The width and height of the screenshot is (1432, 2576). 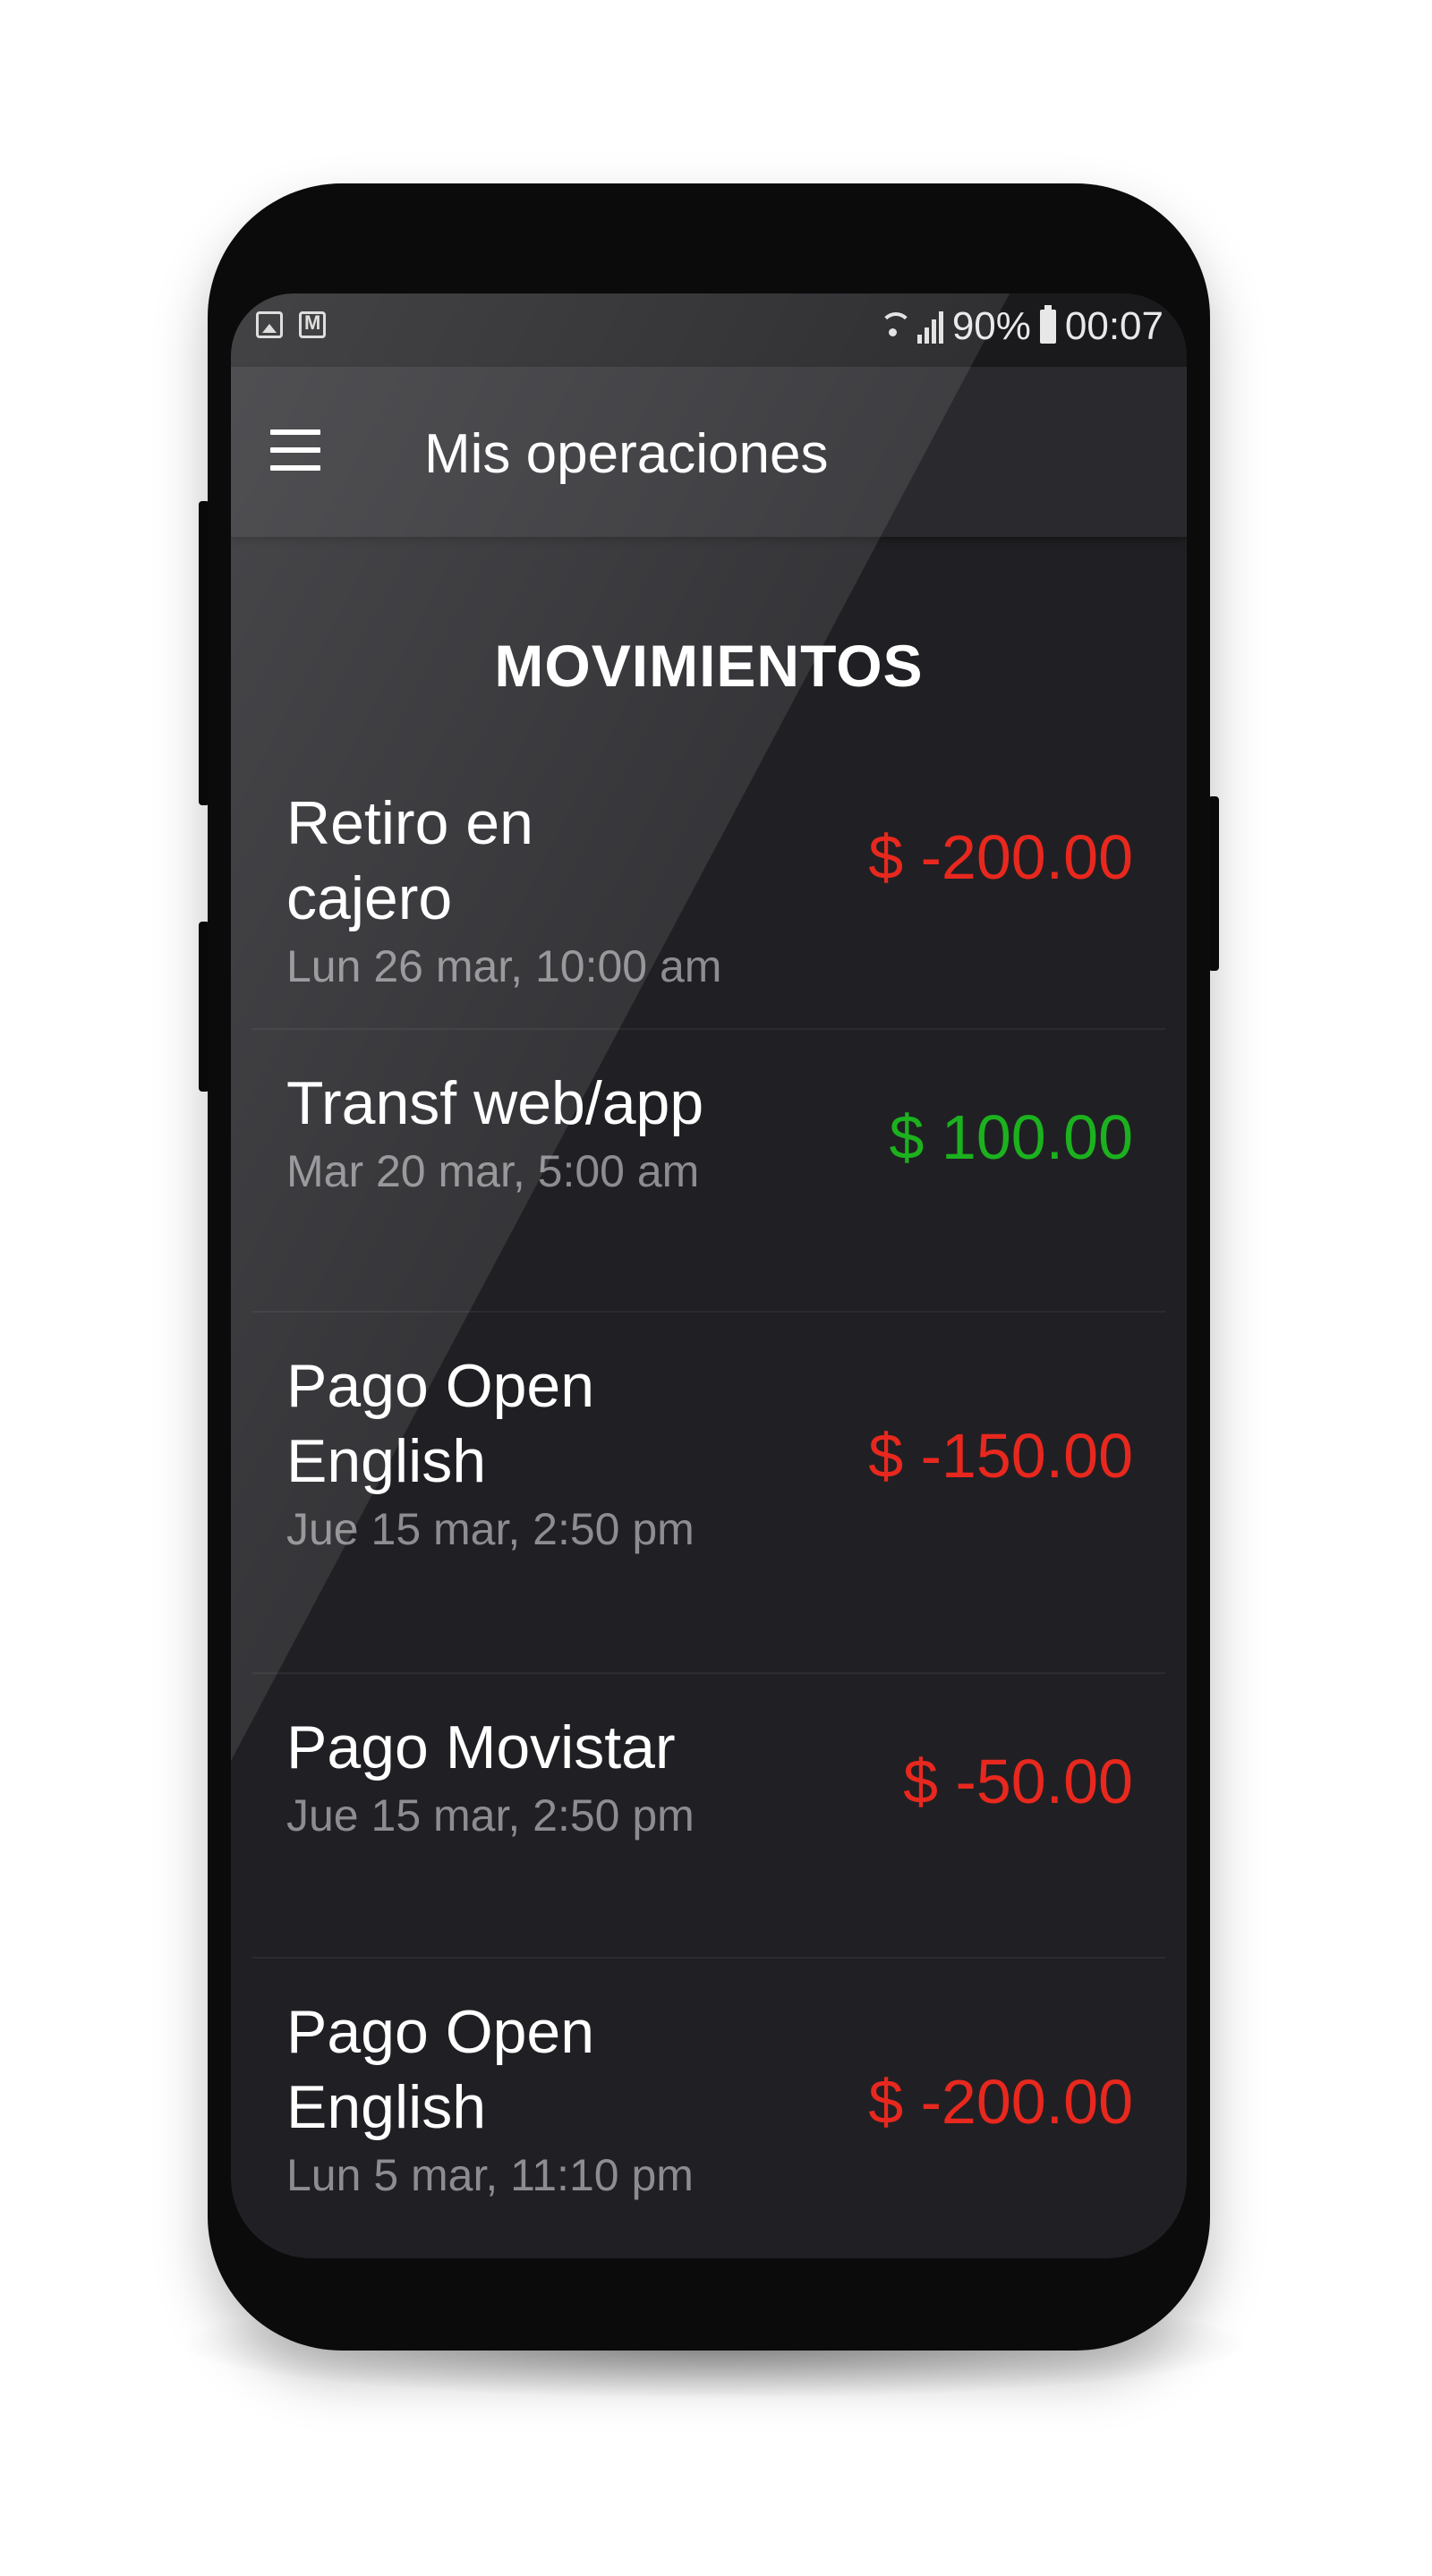 What do you see at coordinates (709, 666) in the screenshot?
I see `section-title: MOVIMIENTOS` at bounding box center [709, 666].